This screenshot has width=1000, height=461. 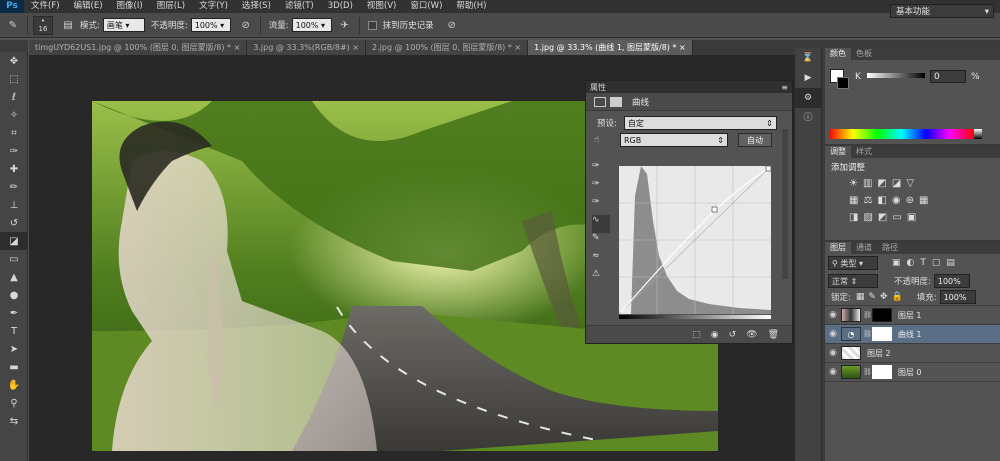 I want to click on hand-tool-icon: ✋, so click(x=14, y=385).